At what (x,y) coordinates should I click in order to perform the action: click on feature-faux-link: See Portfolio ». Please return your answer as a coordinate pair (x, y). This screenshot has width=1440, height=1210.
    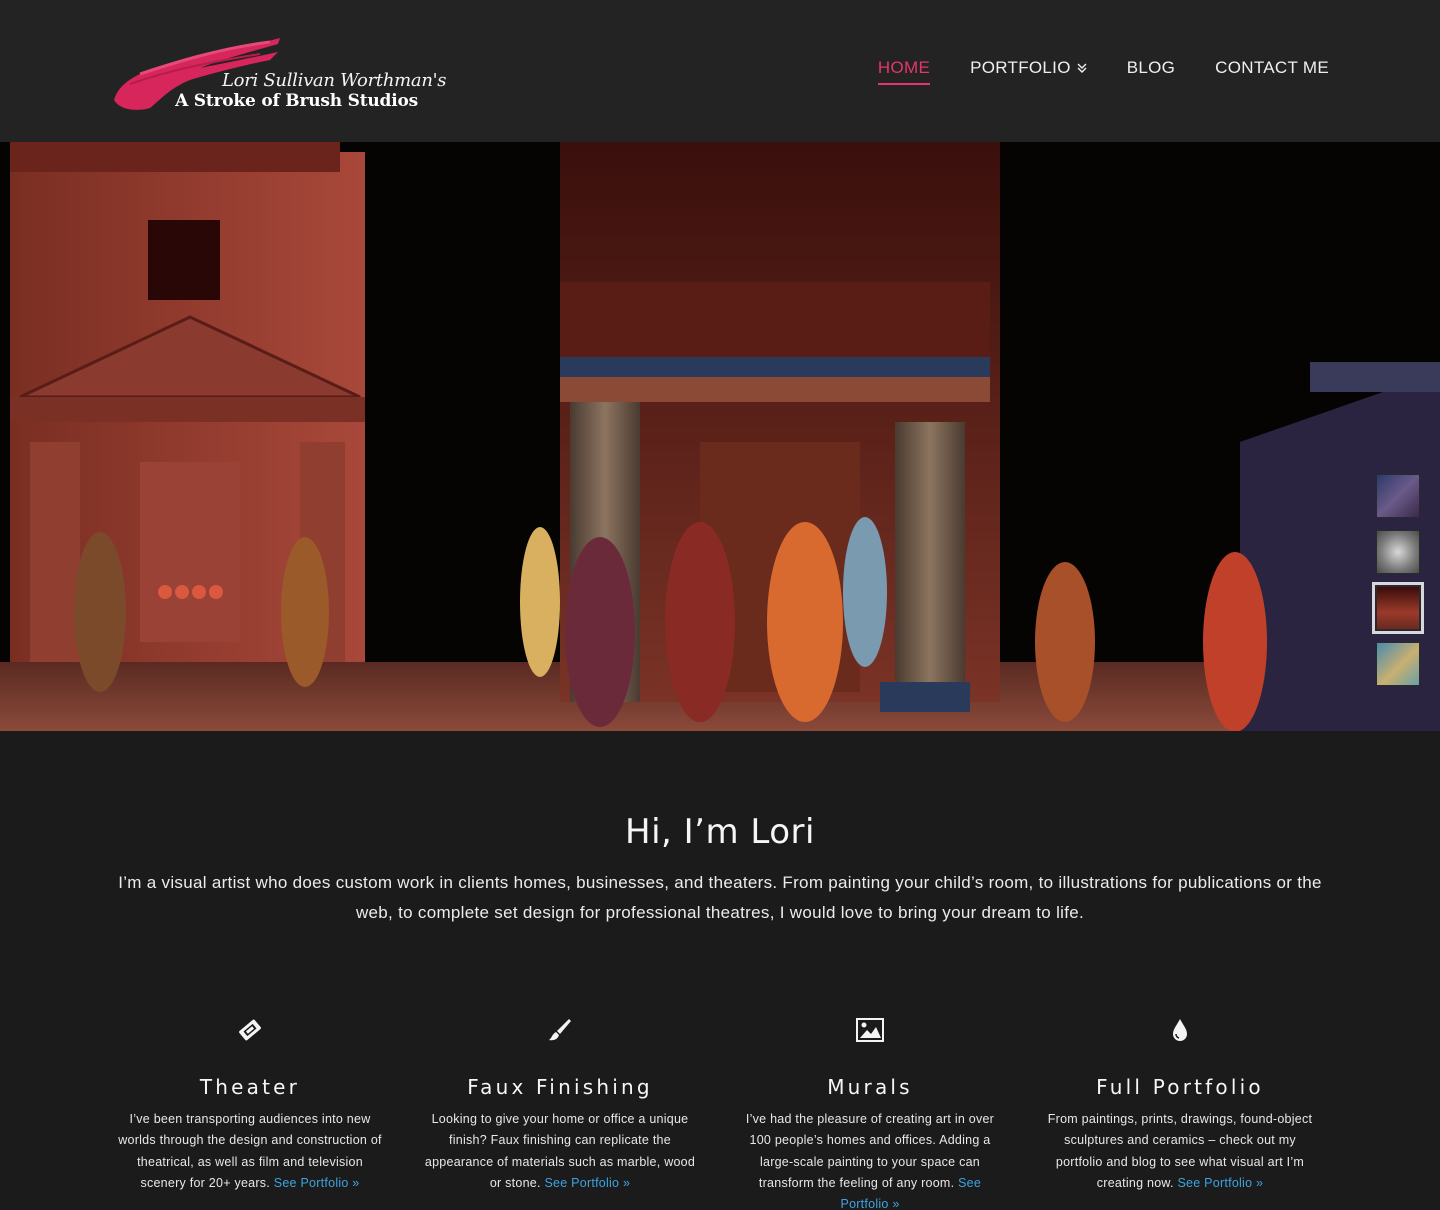
    Looking at the image, I should click on (587, 1183).